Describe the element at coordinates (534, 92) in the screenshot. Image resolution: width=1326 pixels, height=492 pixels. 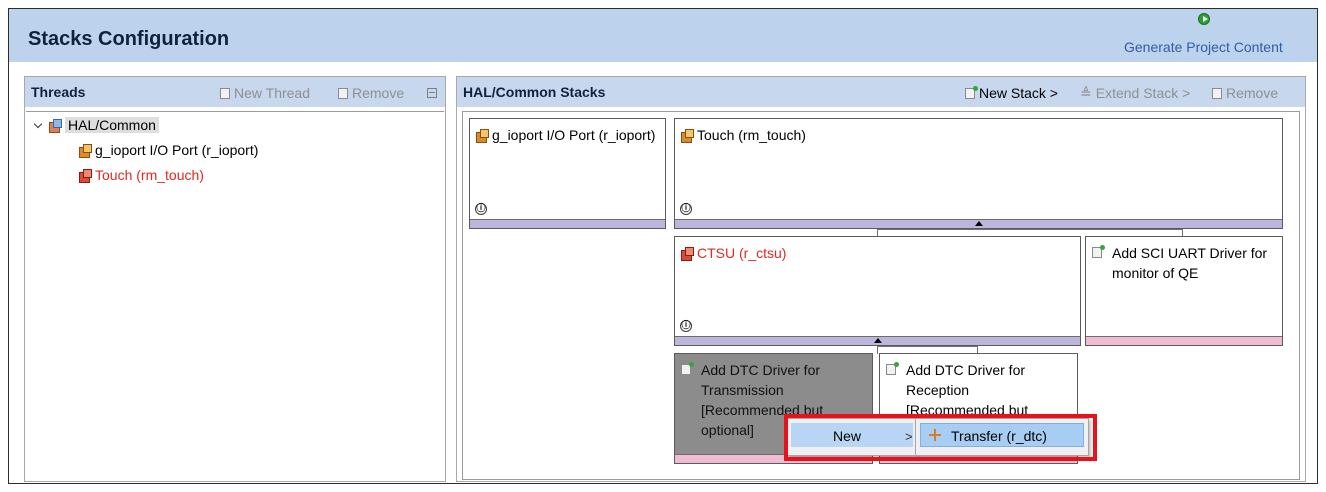
I see `stacks-title: HAL/Common Stacks` at that location.